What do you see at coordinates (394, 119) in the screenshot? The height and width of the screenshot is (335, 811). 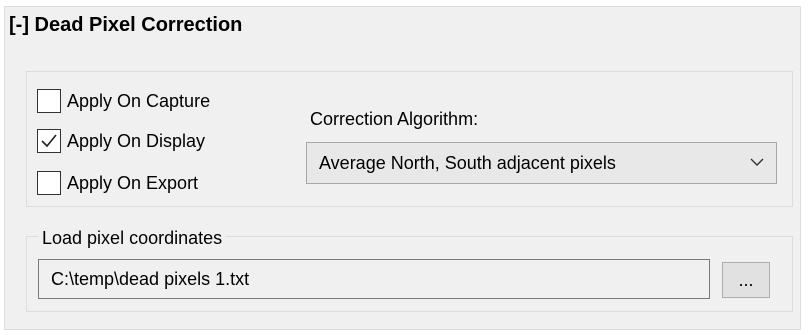 I see `correction-algorithm-label: Correction Algorithm:` at bounding box center [394, 119].